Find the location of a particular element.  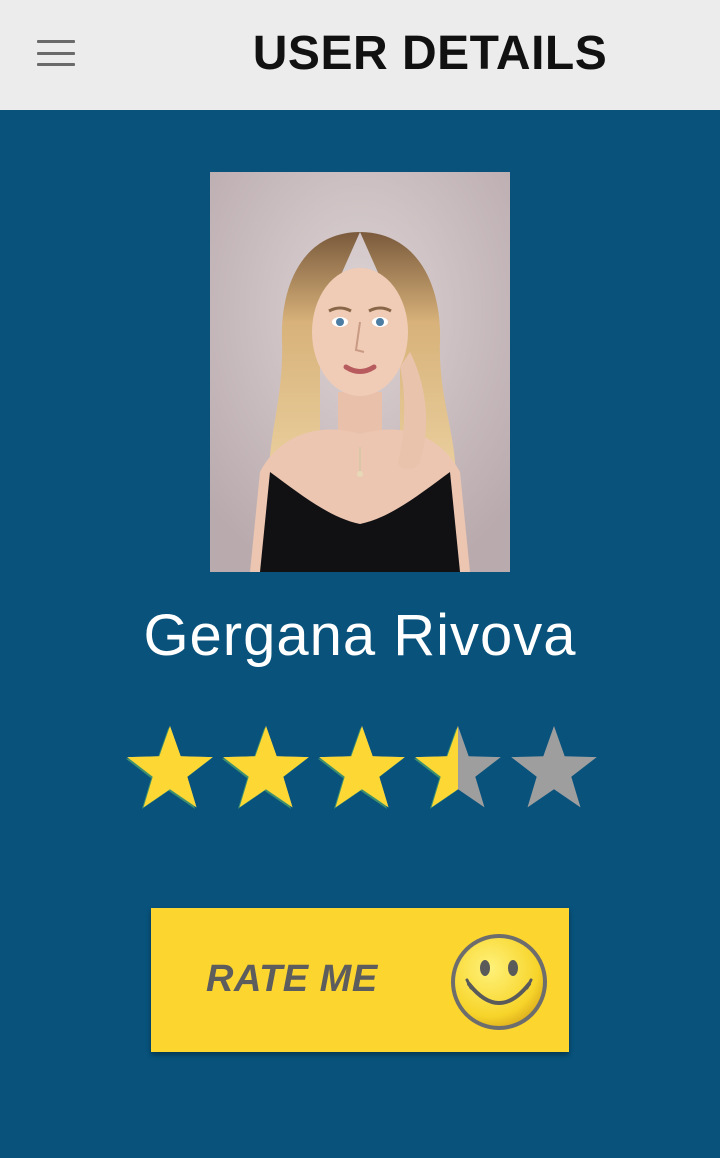

app-bar: USER DETAILS is located at coordinates (360, 55).